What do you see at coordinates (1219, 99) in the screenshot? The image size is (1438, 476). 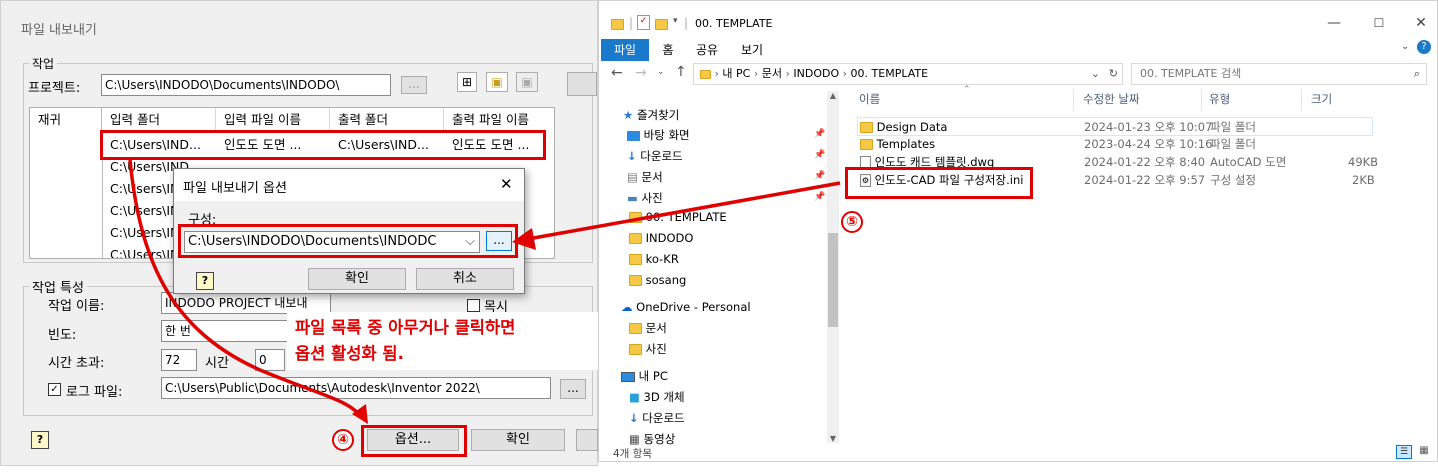 I see `col-type: 유형` at bounding box center [1219, 99].